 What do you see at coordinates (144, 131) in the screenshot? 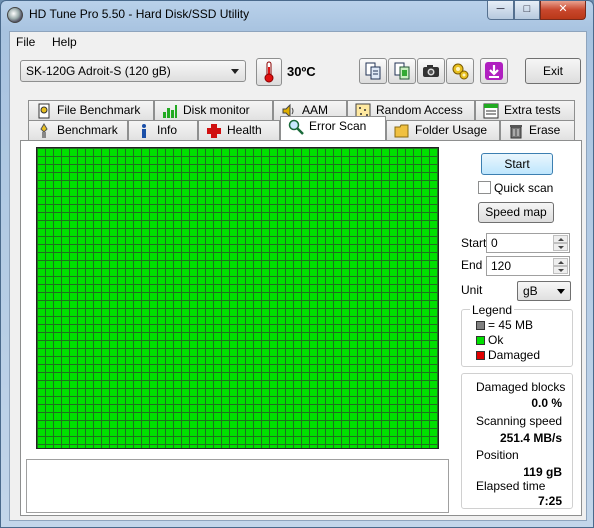
I see `info-icon` at bounding box center [144, 131].